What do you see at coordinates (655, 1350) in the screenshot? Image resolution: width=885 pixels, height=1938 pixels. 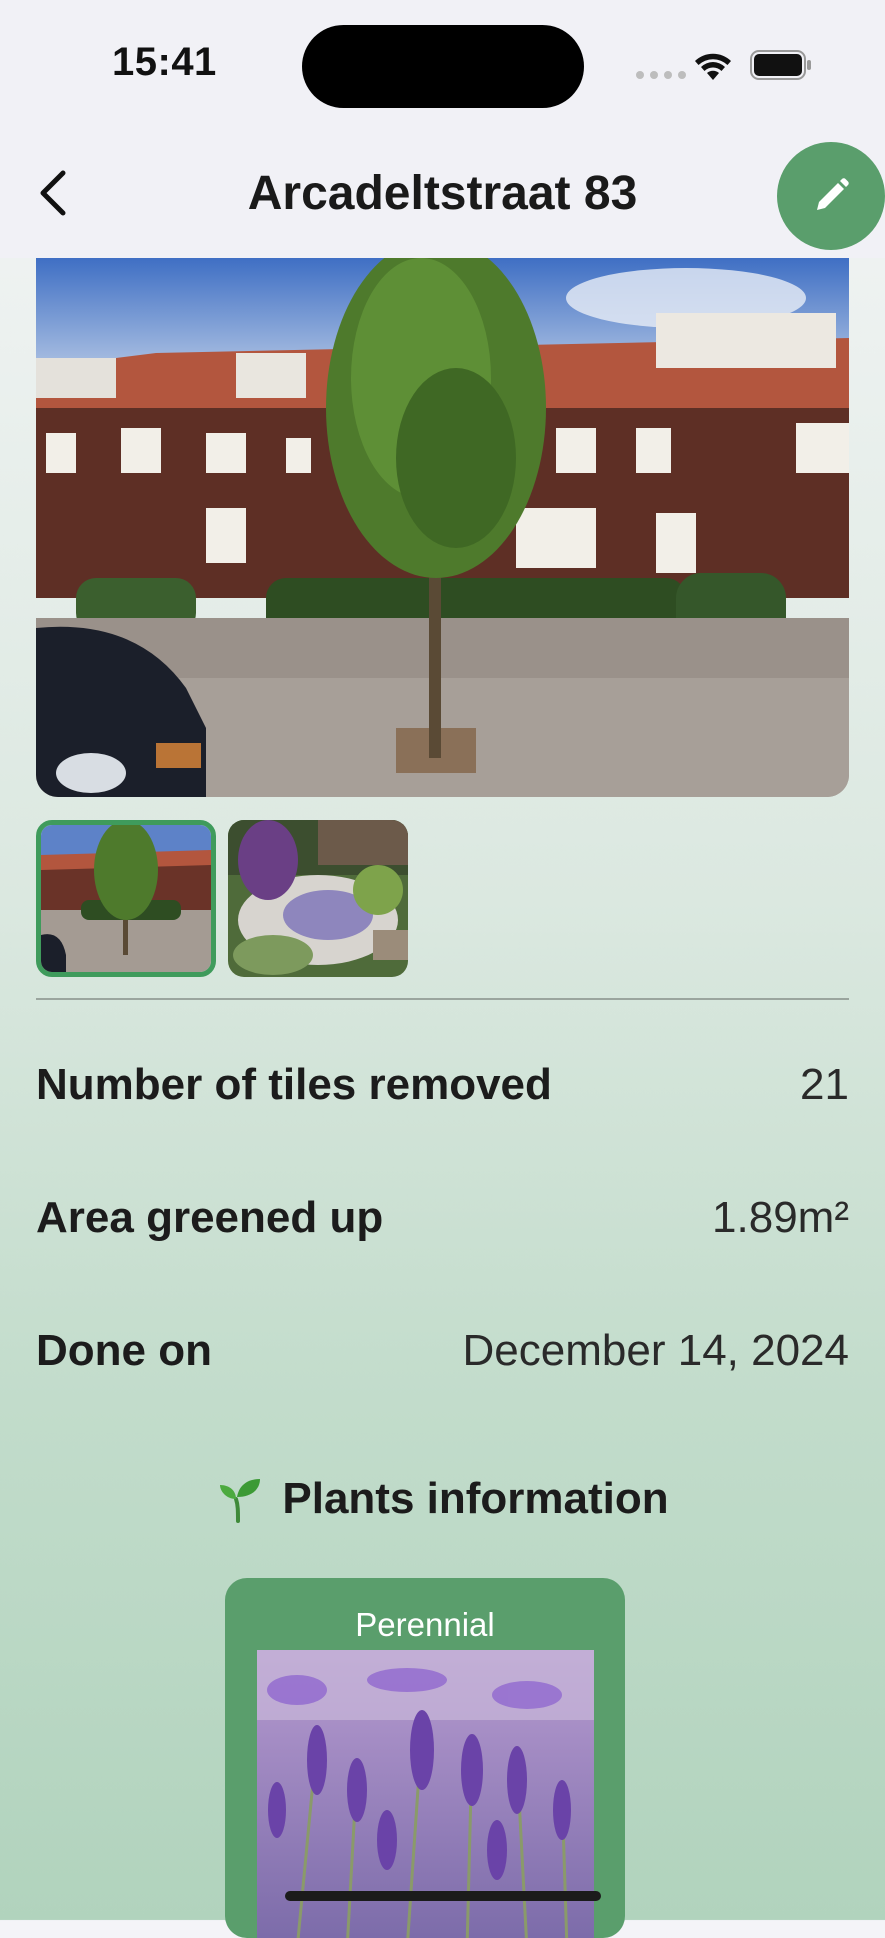 I see `stat-value: December 14, 2024` at bounding box center [655, 1350].